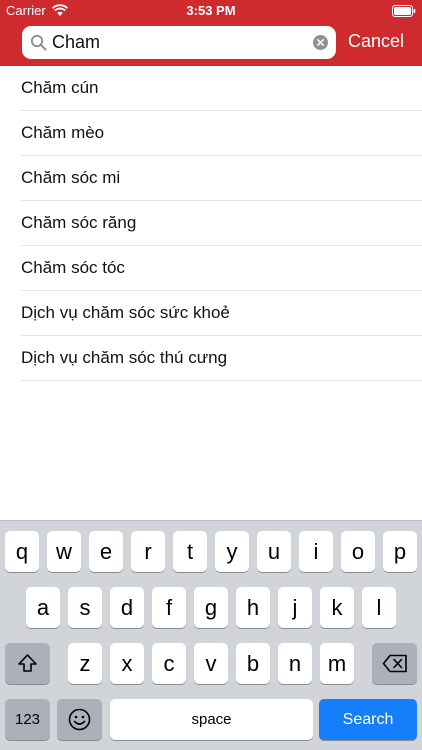 This screenshot has width=422, height=750. Describe the element at coordinates (253, 663) in the screenshot. I see `key-b: b` at that location.